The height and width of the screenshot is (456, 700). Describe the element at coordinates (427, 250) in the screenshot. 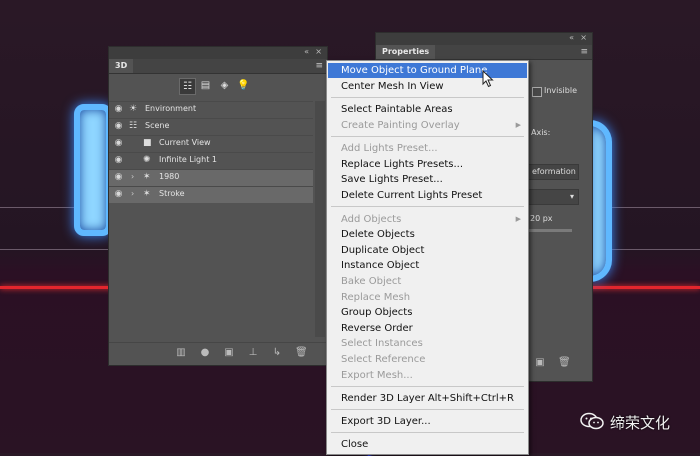

I see `menu-item-duplicate-object: Duplicate Object` at that location.